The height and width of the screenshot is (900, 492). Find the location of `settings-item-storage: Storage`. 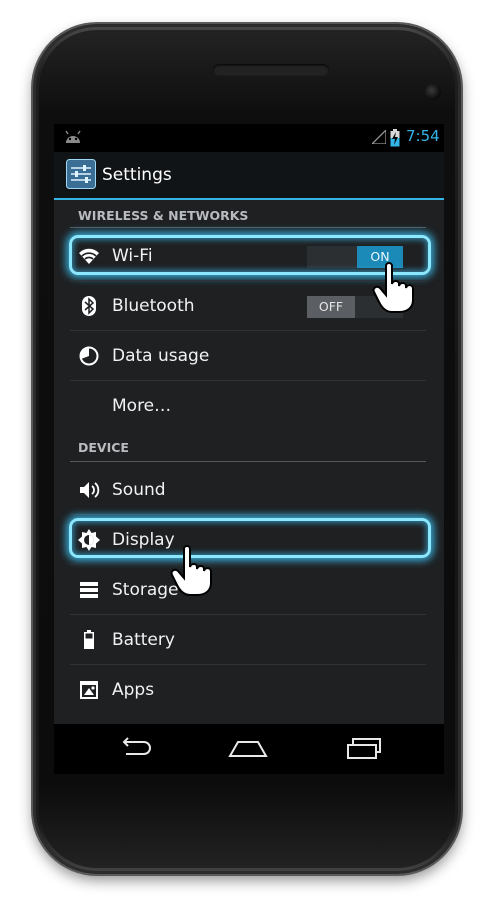

settings-item-storage: Storage is located at coordinates (249, 590).